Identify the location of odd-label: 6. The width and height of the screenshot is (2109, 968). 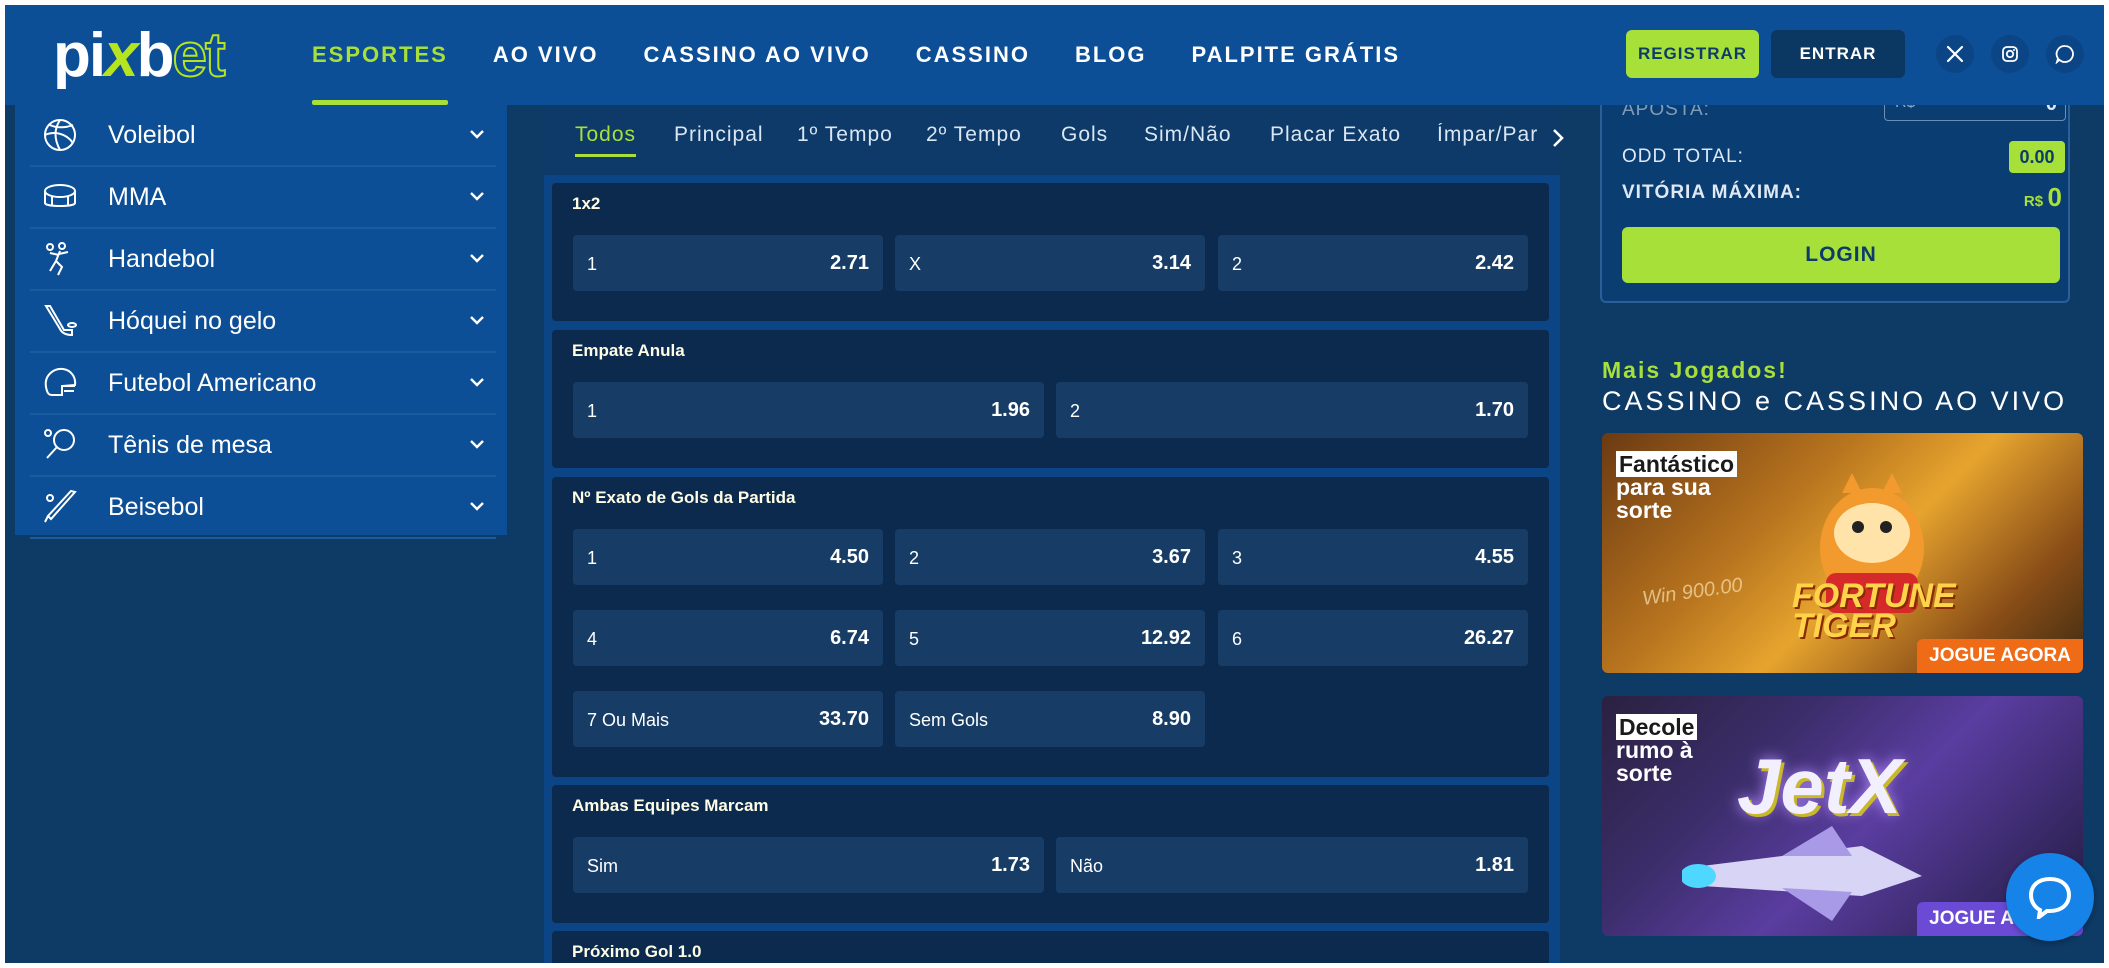
(1237, 639).